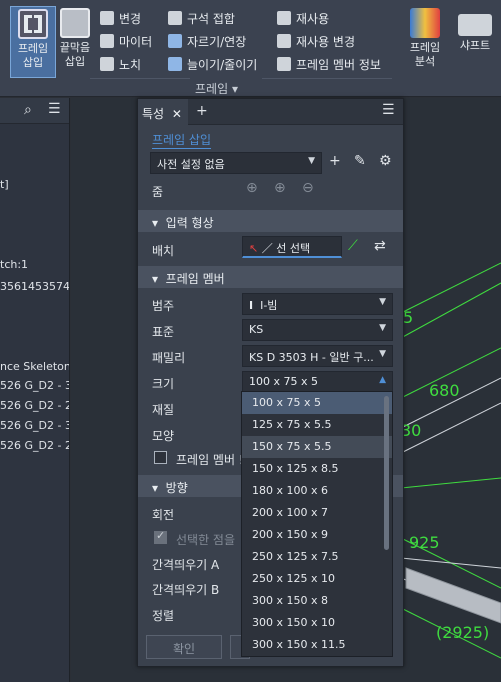 This screenshot has width=501, height=682. Describe the element at coordinates (33, 24) in the screenshot. I see `frame-insert-icon` at that location.